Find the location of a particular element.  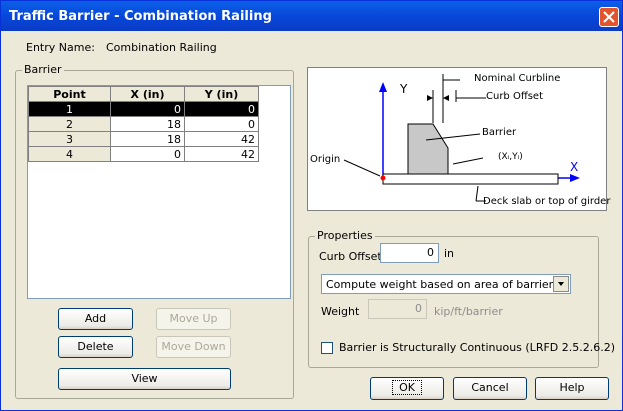

close-icon is located at coordinates (609, 17).